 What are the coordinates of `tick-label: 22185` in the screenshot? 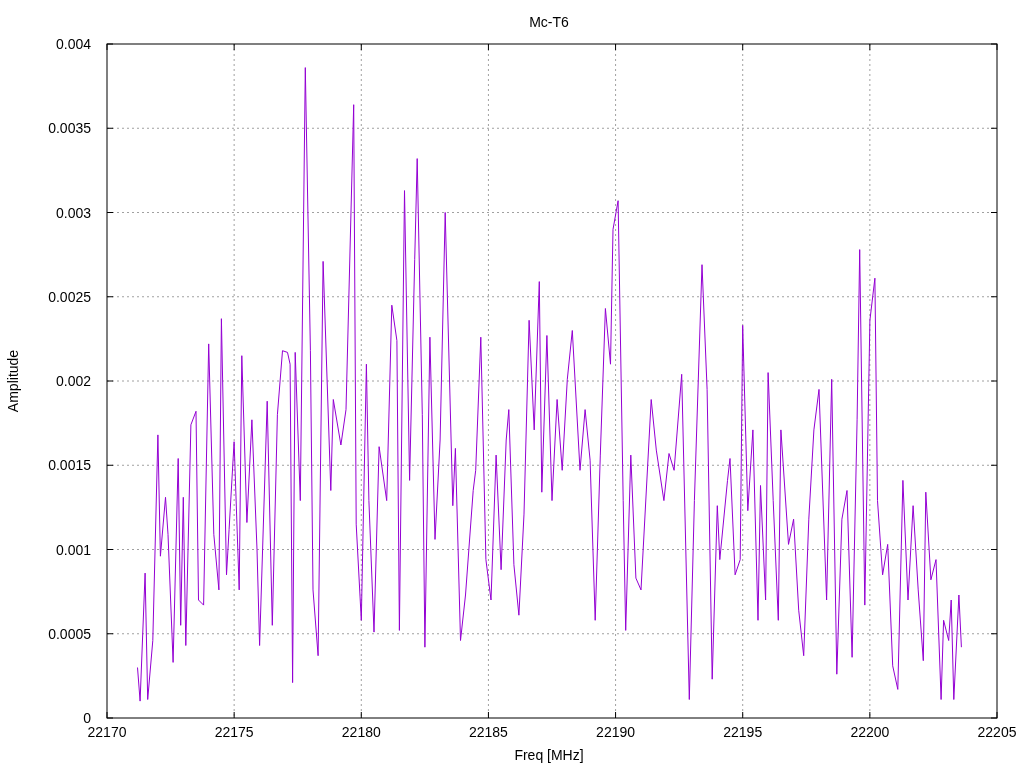 It's located at (488, 732).